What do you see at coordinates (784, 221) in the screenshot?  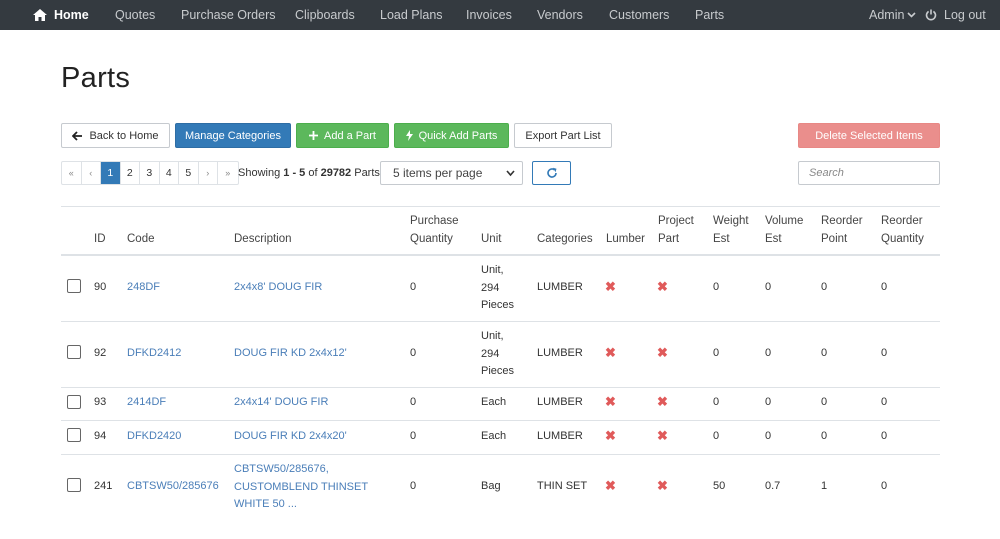 I see `header-volume-est-line1: Volume` at bounding box center [784, 221].